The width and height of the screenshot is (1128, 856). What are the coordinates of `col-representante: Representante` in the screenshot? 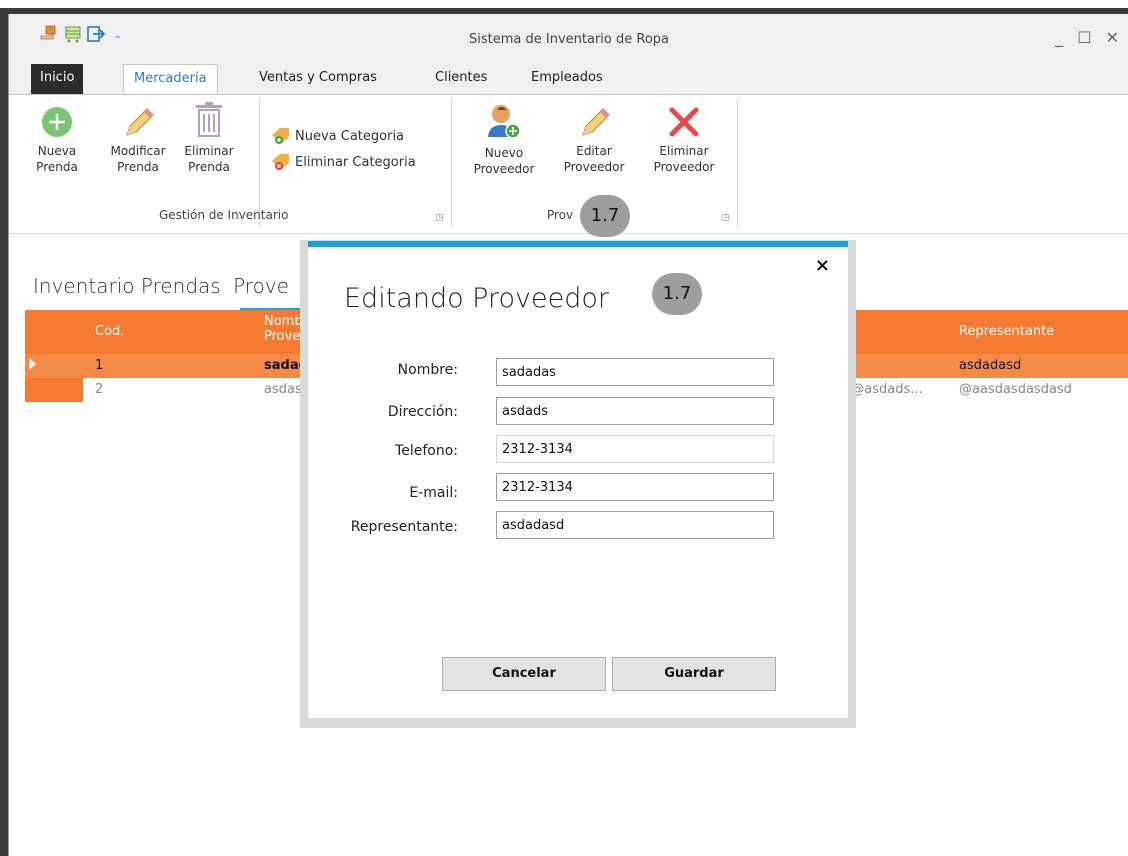 It's located at (1006, 331).